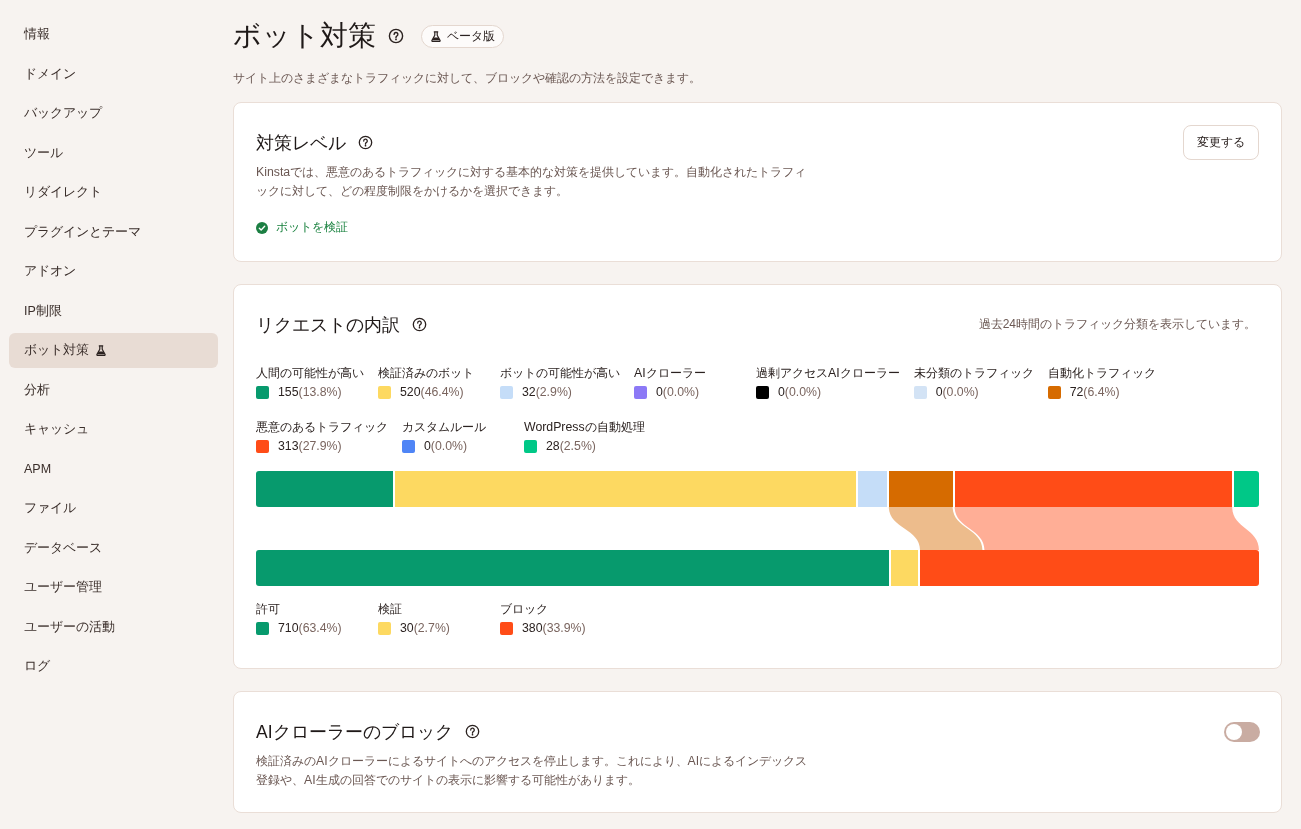 This screenshot has height=829, width=1301. I want to click on card-title: 対策レベル, so click(301, 143).